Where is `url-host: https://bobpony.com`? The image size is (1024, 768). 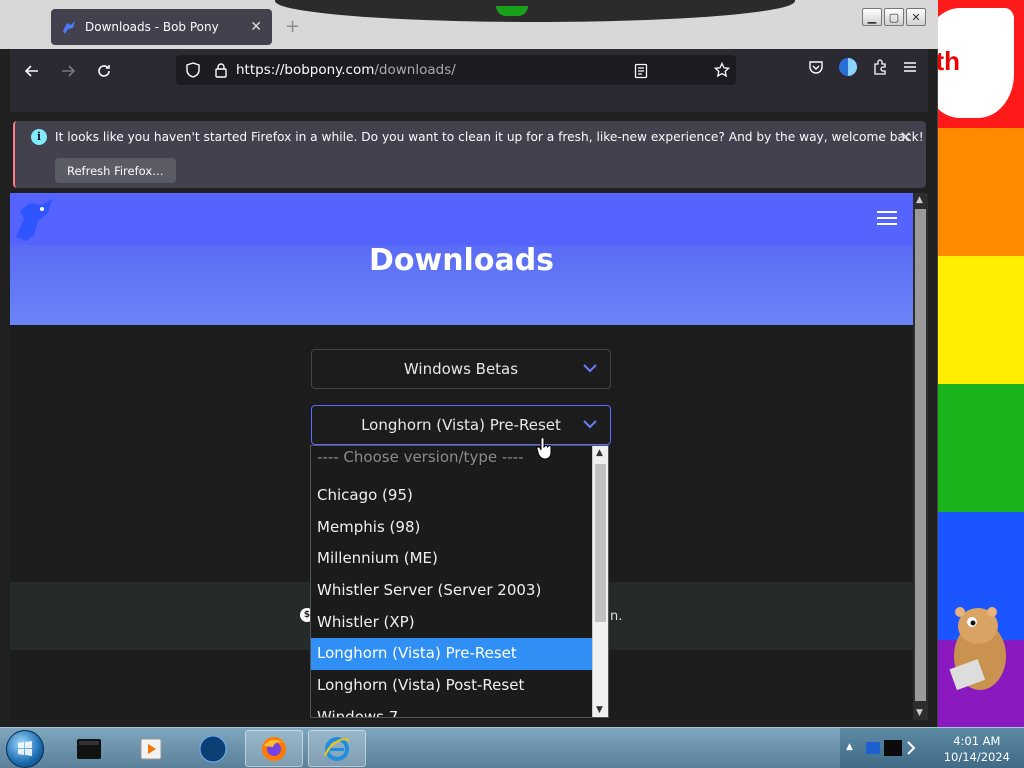
url-host: https://bobpony.com is located at coordinates (305, 70).